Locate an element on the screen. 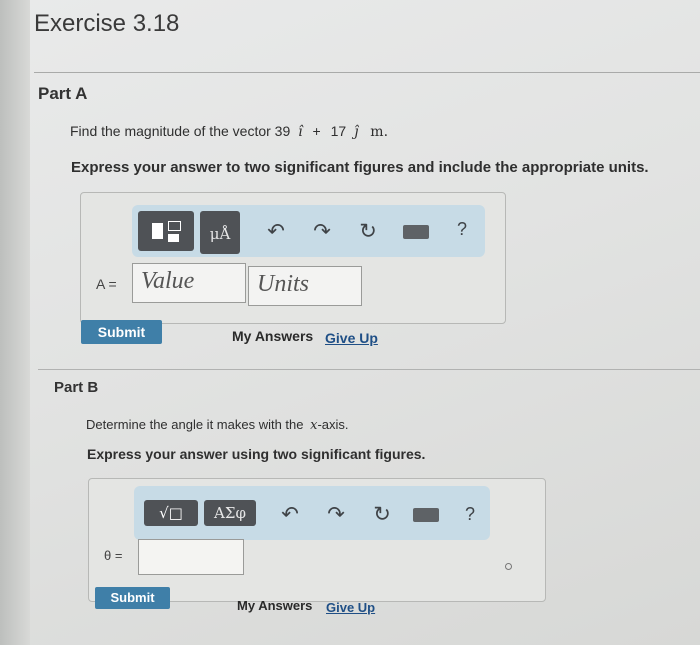  part-a-label: Part A is located at coordinates (63, 93).